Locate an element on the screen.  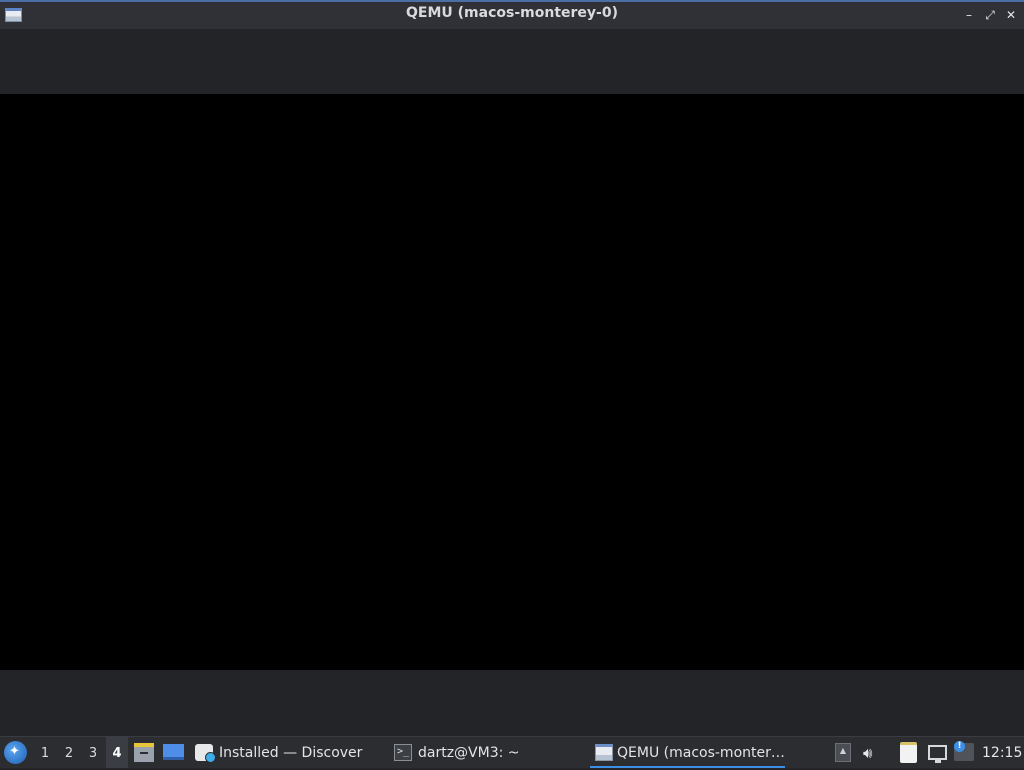
window-title: QEMU (macos-monterey-0) is located at coordinates (512, 13).